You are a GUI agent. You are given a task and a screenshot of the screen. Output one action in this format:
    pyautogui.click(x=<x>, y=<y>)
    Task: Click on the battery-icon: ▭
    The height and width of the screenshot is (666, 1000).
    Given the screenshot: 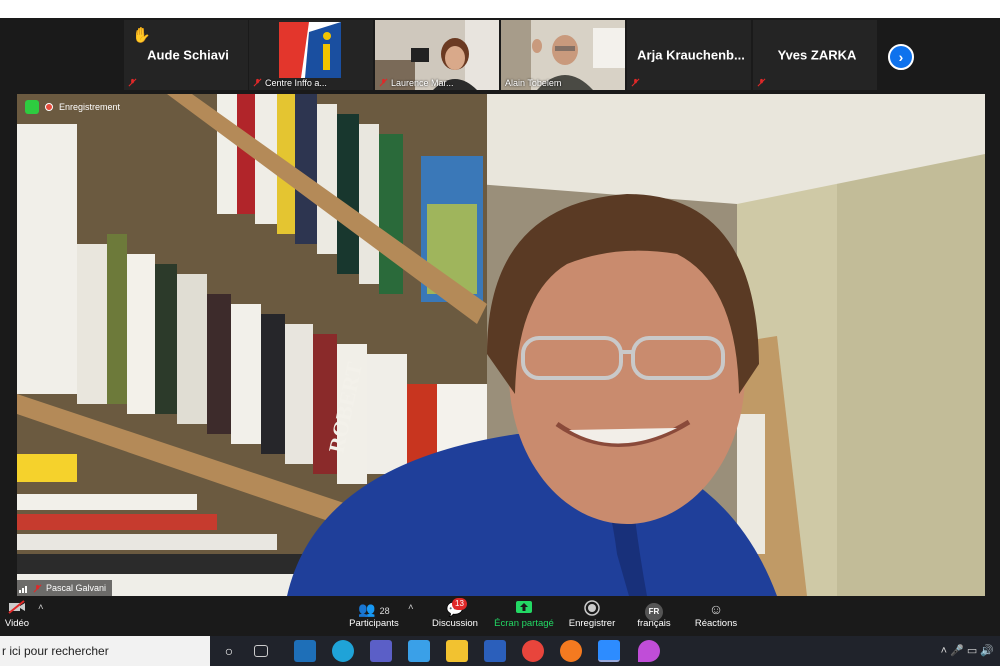 What is the action you would take?
    pyautogui.click(x=972, y=651)
    